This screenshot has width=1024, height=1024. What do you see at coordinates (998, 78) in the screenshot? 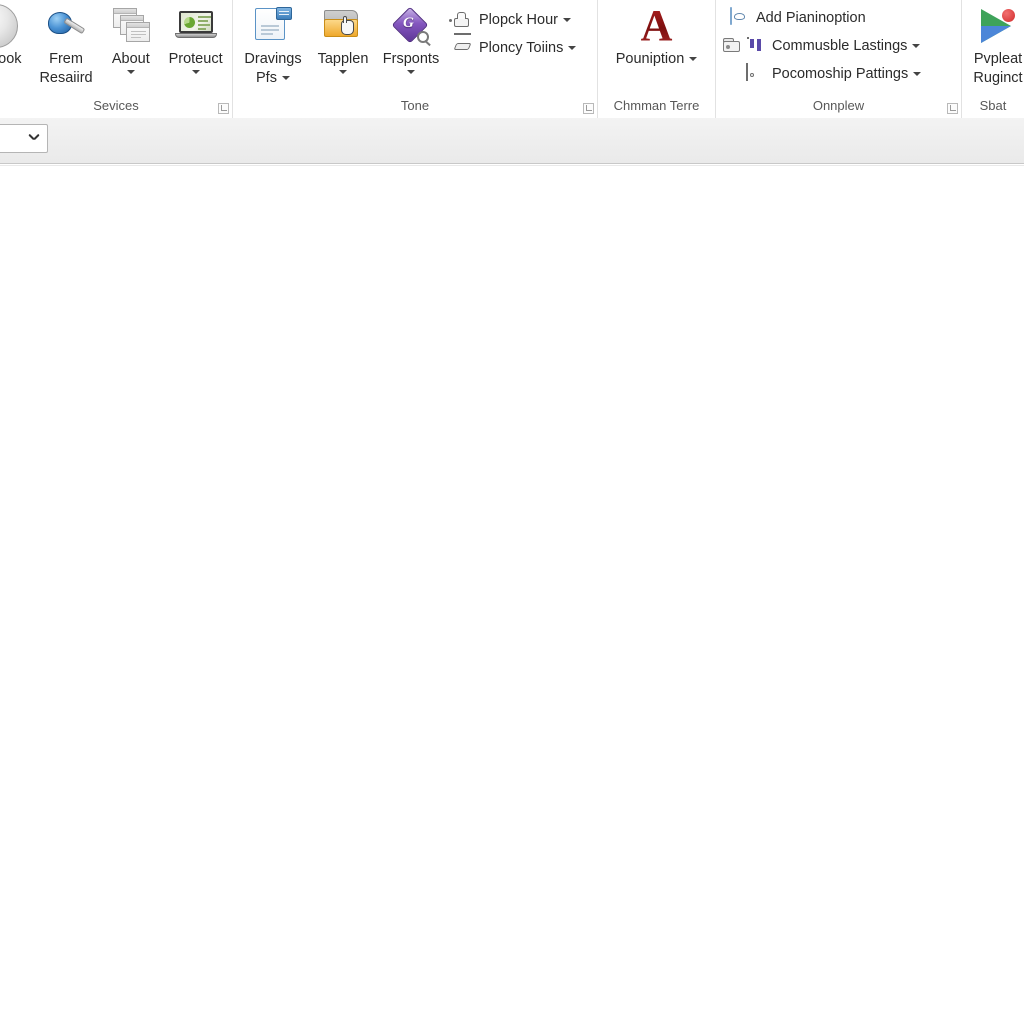
I see `button-pvpleat-ruginct-label2: Ruginct` at bounding box center [998, 78].